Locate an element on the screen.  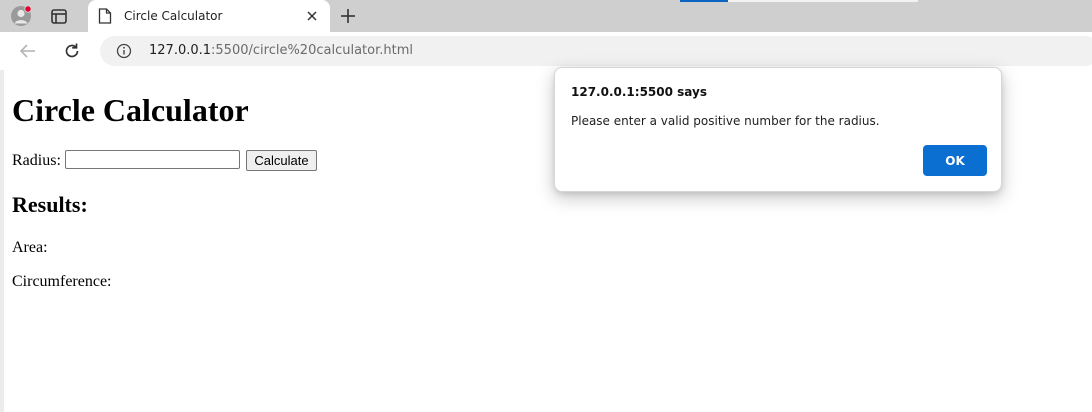
address-bar: 127.0.0.1:5500/circle%20calculator.html is located at coordinates (596, 51).